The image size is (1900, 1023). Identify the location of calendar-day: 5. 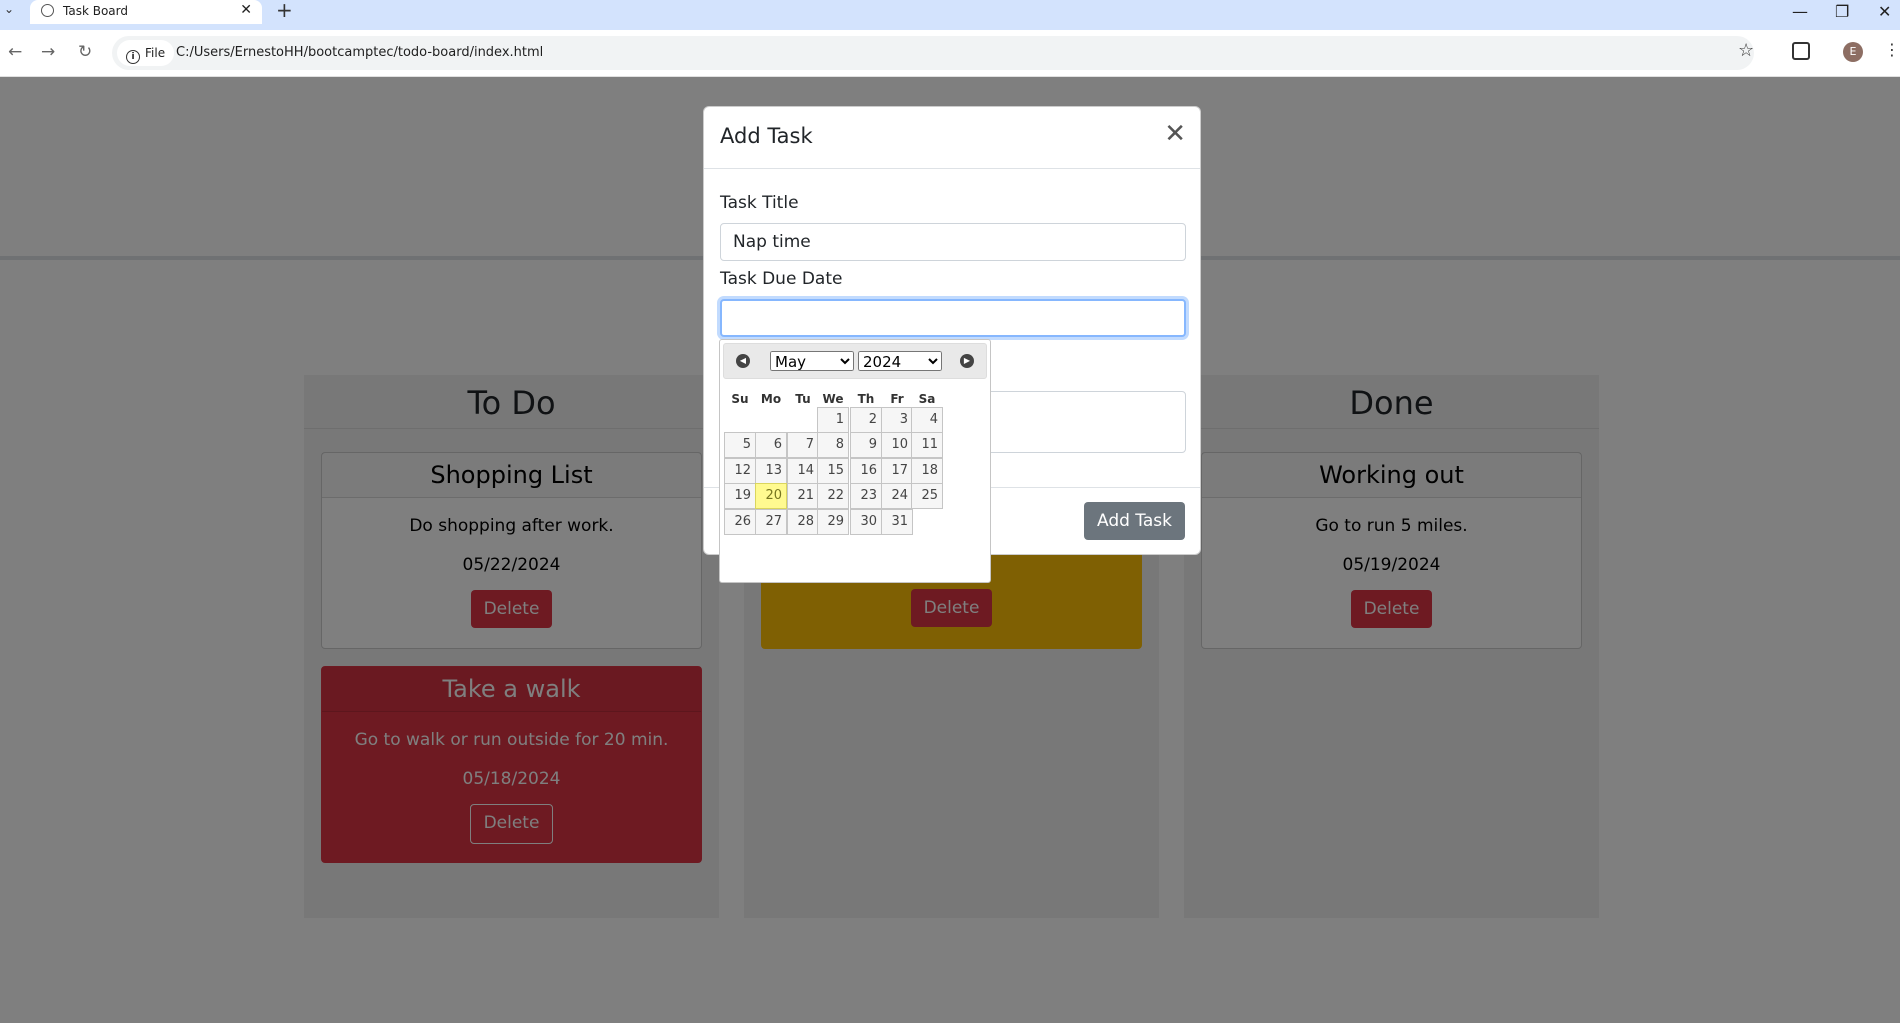
(740, 445).